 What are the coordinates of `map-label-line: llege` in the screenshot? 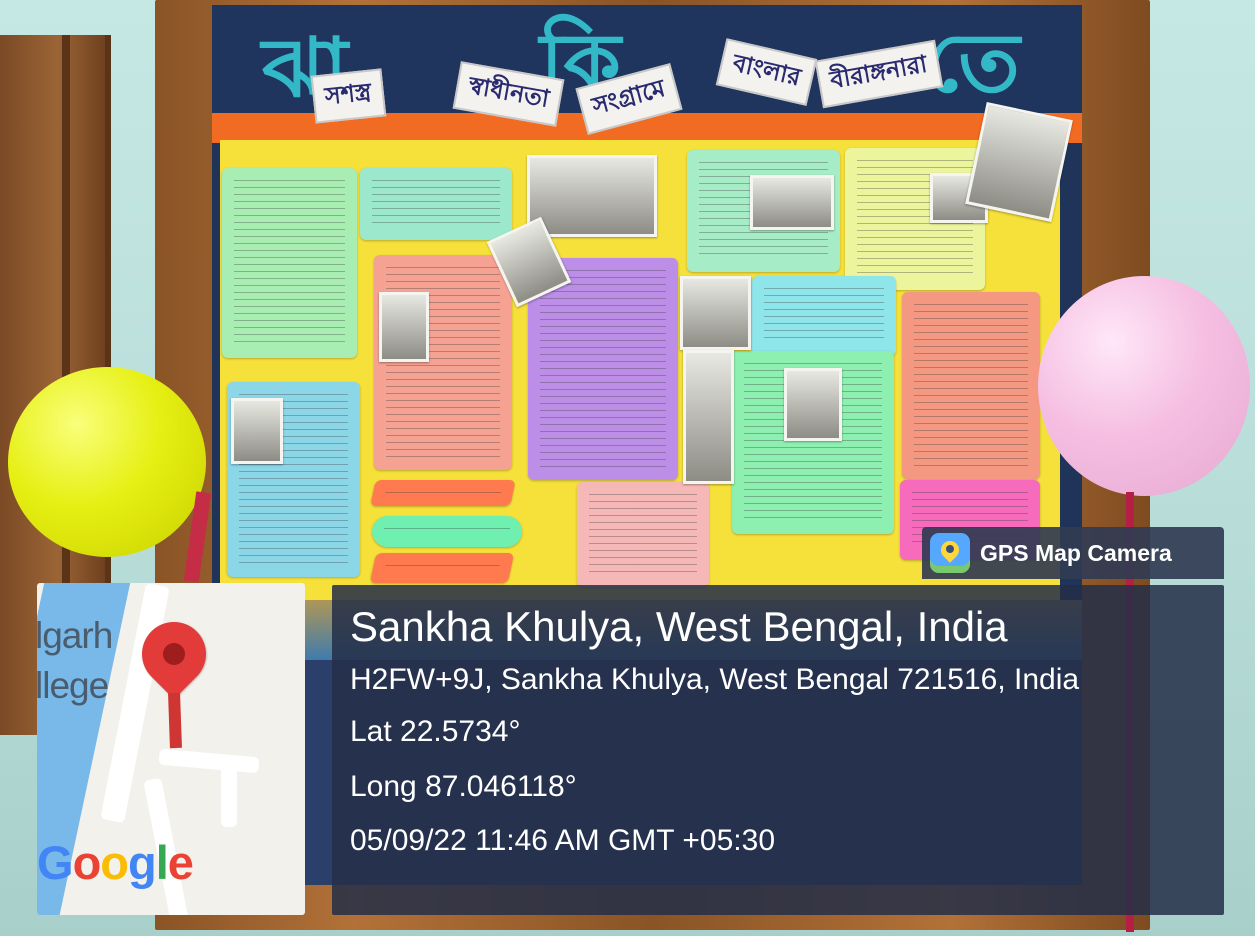 It's located at (73, 685).